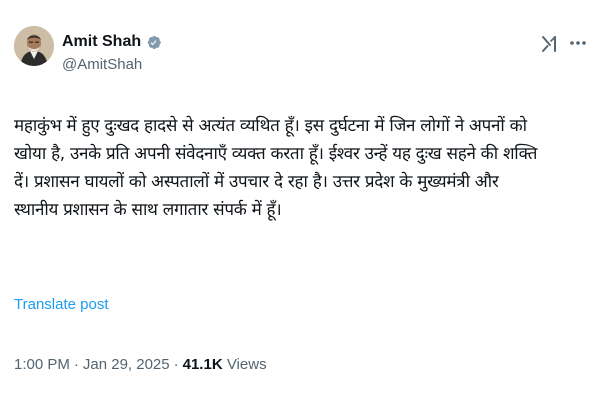 This screenshot has width=600, height=400. I want to click on author-name-row: Amit Shah, so click(112, 42).